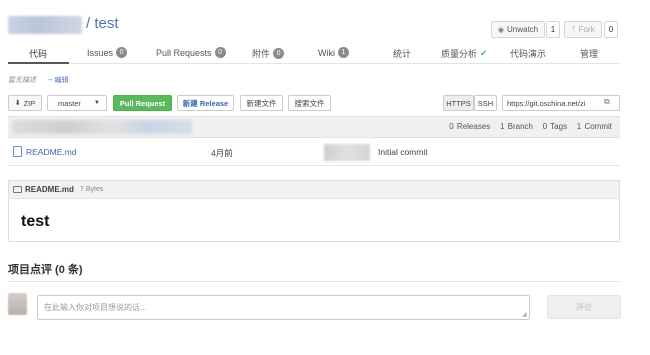 The width and height of the screenshot is (650, 355). I want to click on readme-filename: README.md, so click(49, 189).